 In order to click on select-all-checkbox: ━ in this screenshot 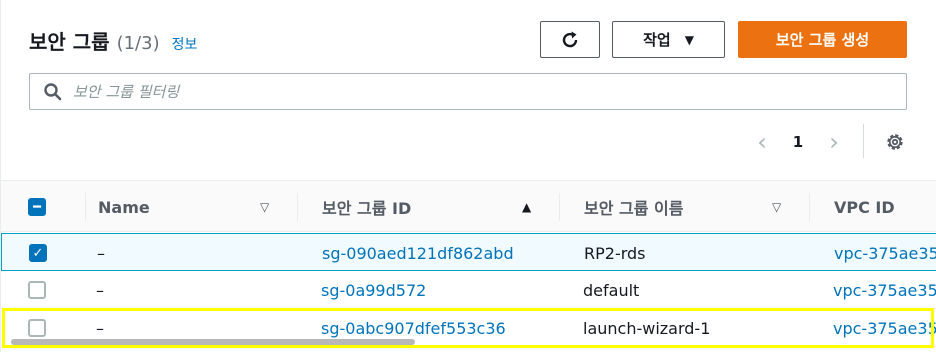, I will do `click(37, 207)`.